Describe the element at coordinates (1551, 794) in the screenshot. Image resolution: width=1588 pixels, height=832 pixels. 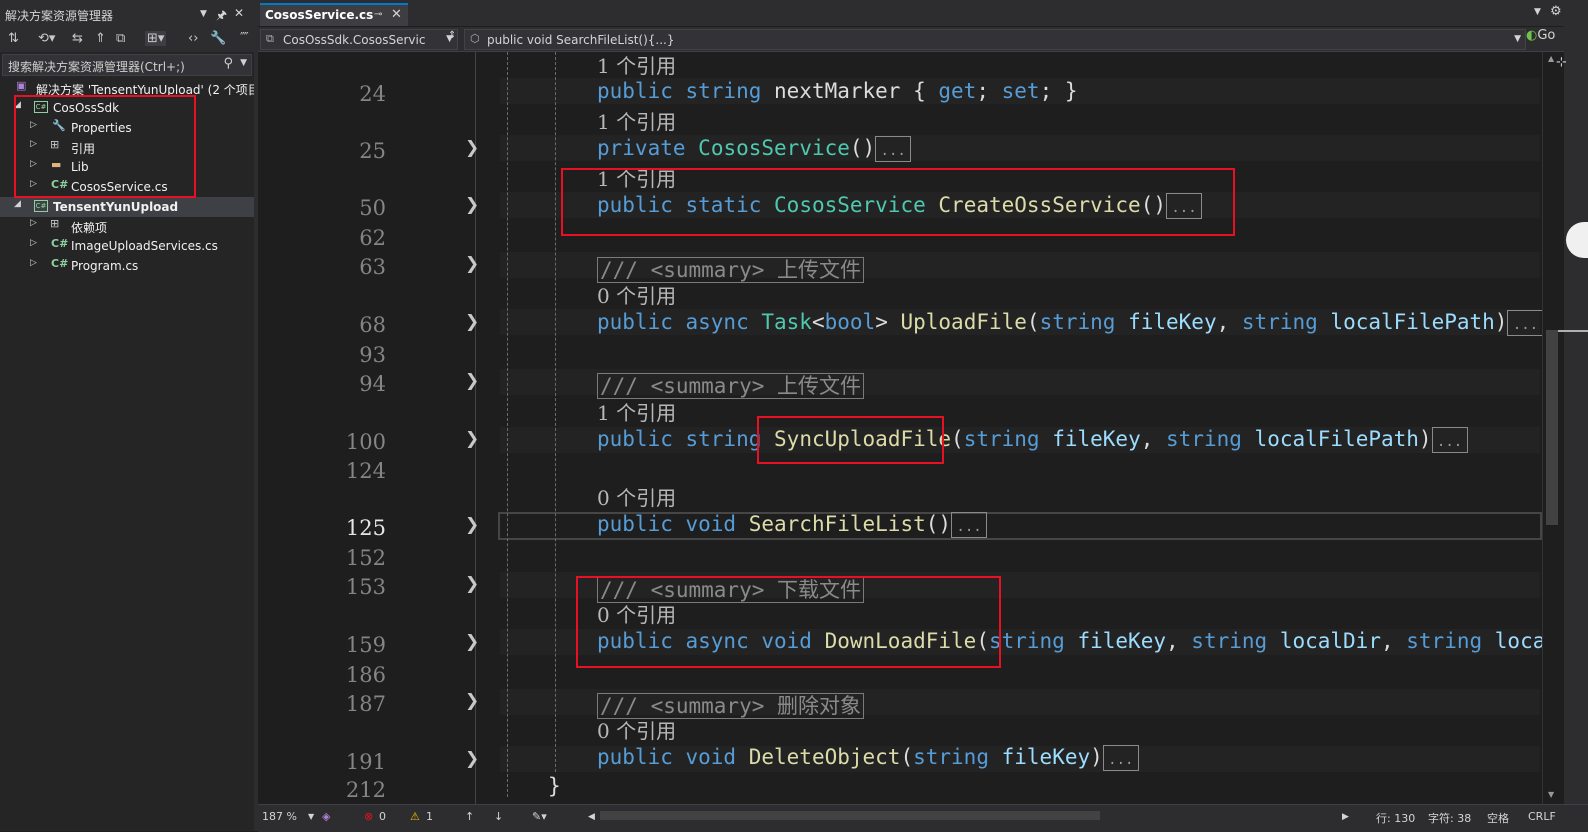
I see `scroll-down-icon: ▼` at that location.